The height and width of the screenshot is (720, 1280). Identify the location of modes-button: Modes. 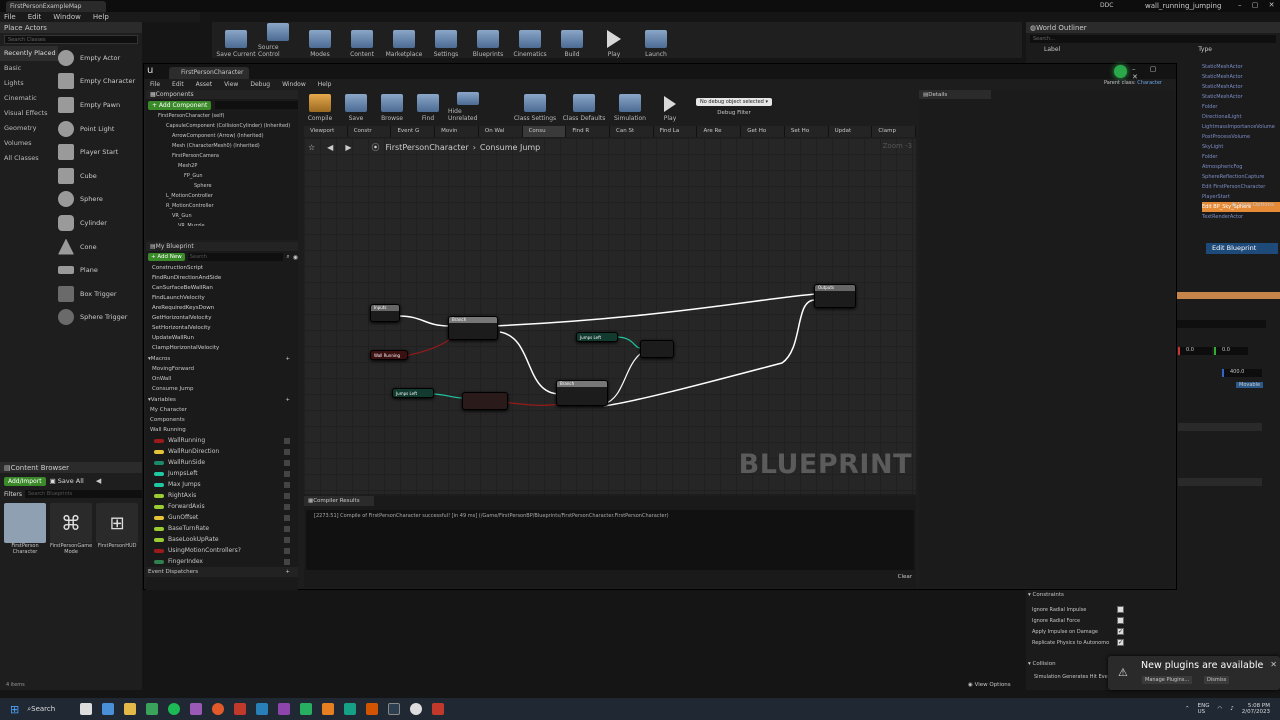
(320, 40).